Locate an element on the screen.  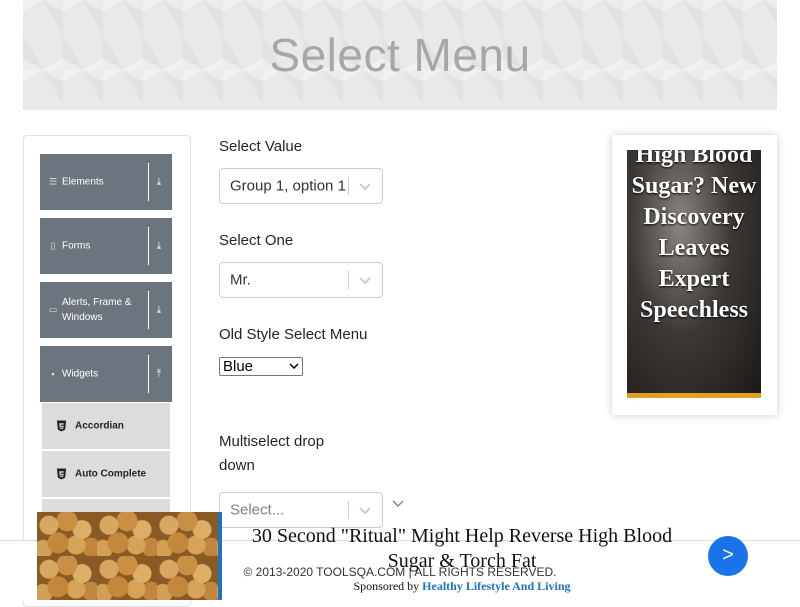
ad-next-button: > is located at coordinates (728, 556).